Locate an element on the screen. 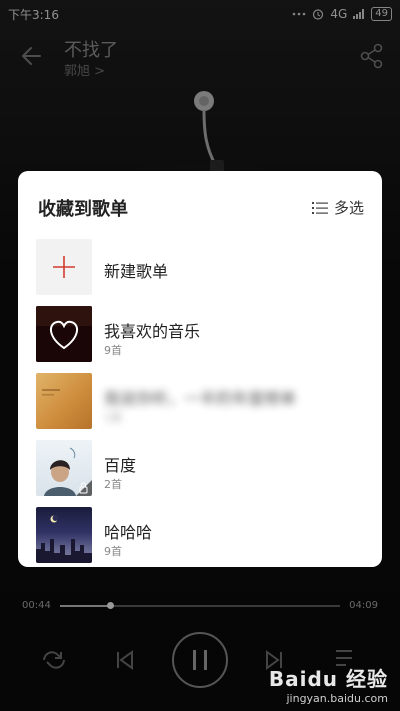 The height and width of the screenshot is (711, 400). night-cover is located at coordinates (64, 535).